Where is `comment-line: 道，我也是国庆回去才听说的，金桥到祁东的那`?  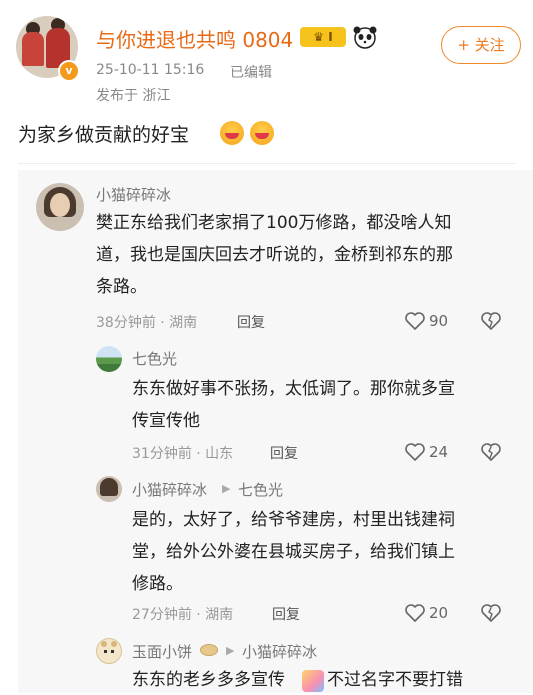 comment-line: 道，我也是国庆回去才听说的，金桥到祁东的那 is located at coordinates (274, 255).